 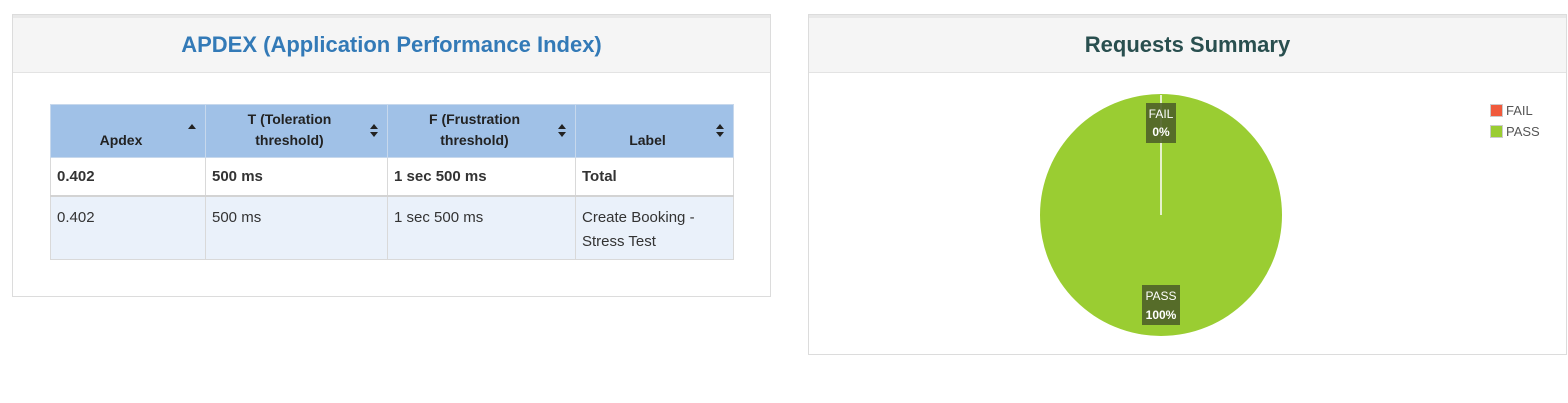 What do you see at coordinates (192, 131) in the screenshot?
I see `sort-ascending-icon` at bounding box center [192, 131].